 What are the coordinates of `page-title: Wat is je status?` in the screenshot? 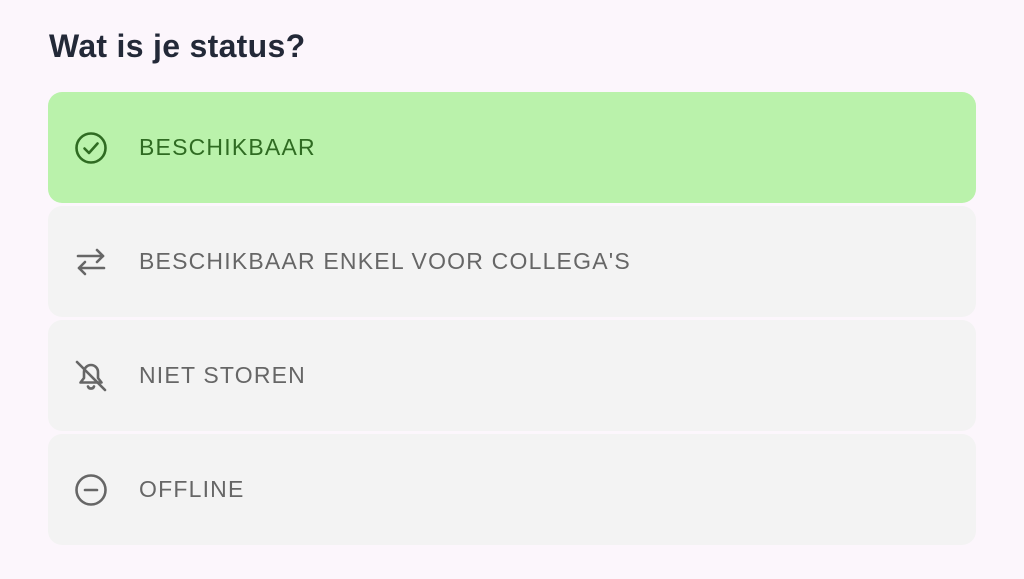 It's located at (177, 46).